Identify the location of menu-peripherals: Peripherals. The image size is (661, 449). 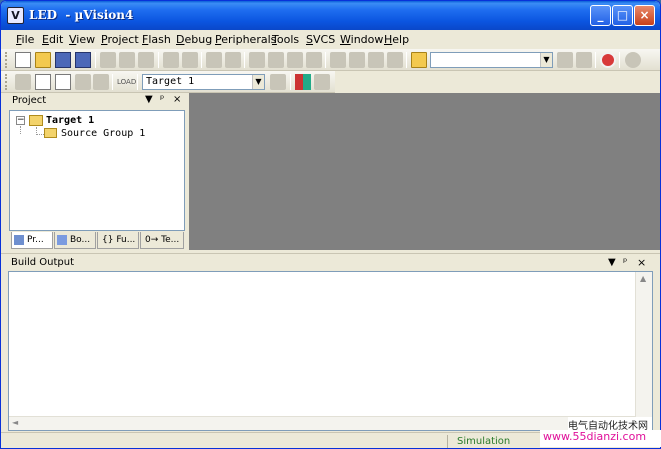
(245, 39).